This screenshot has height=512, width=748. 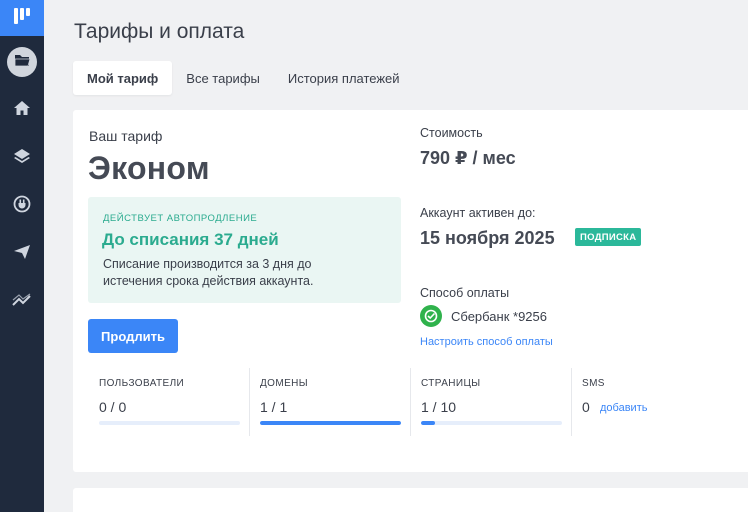 I want to click on sidebar-item-analytics, so click(x=22, y=302).